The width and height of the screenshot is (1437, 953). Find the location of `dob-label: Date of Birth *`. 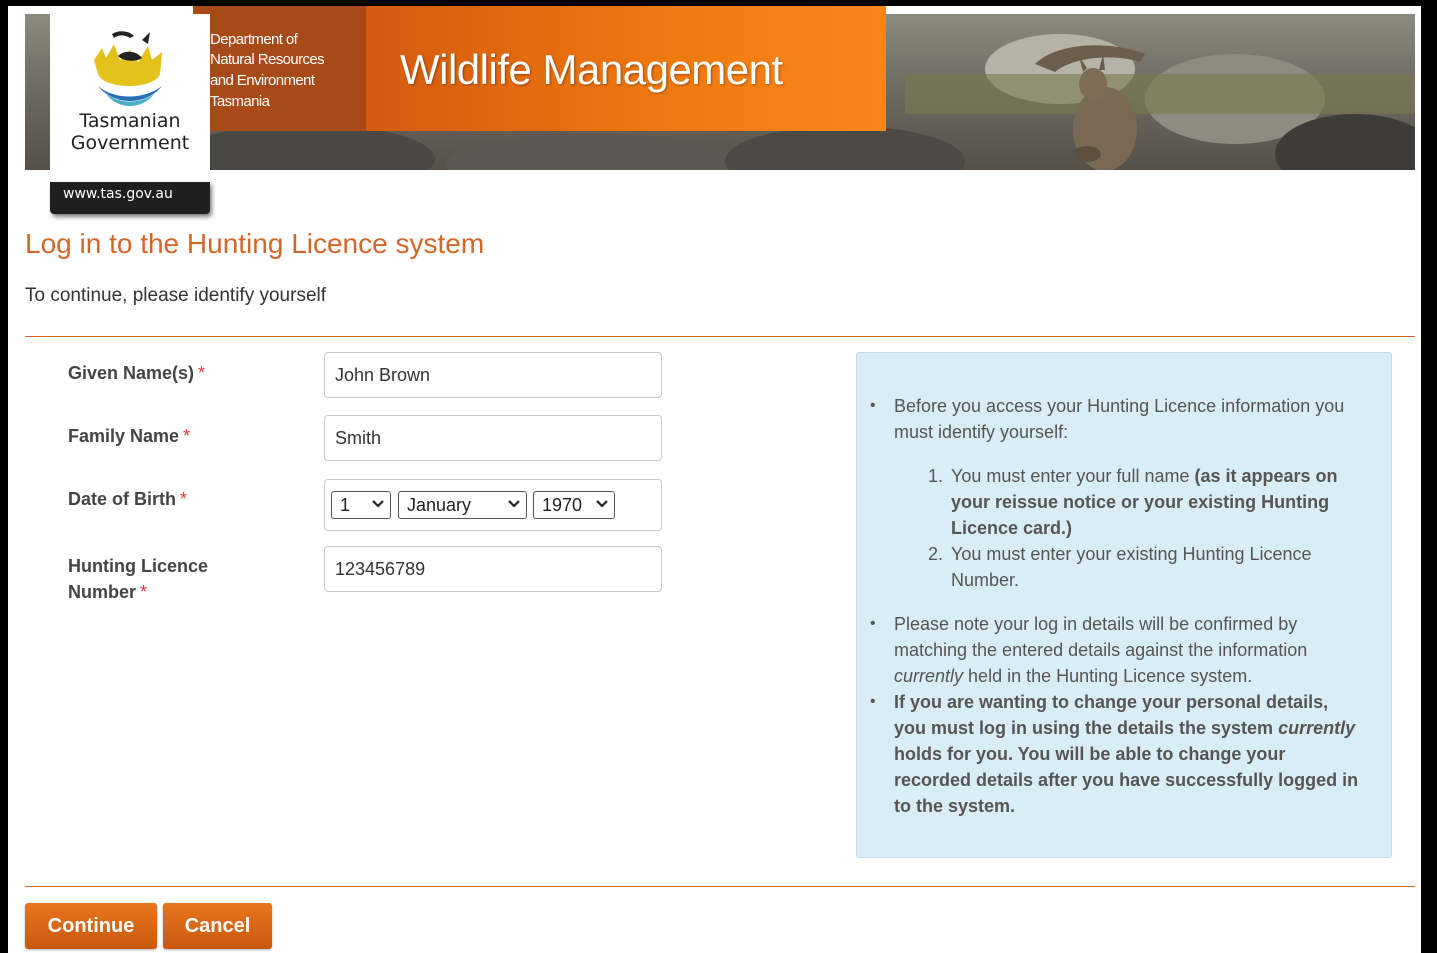

dob-label: Date of Birth * is located at coordinates (128, 499).